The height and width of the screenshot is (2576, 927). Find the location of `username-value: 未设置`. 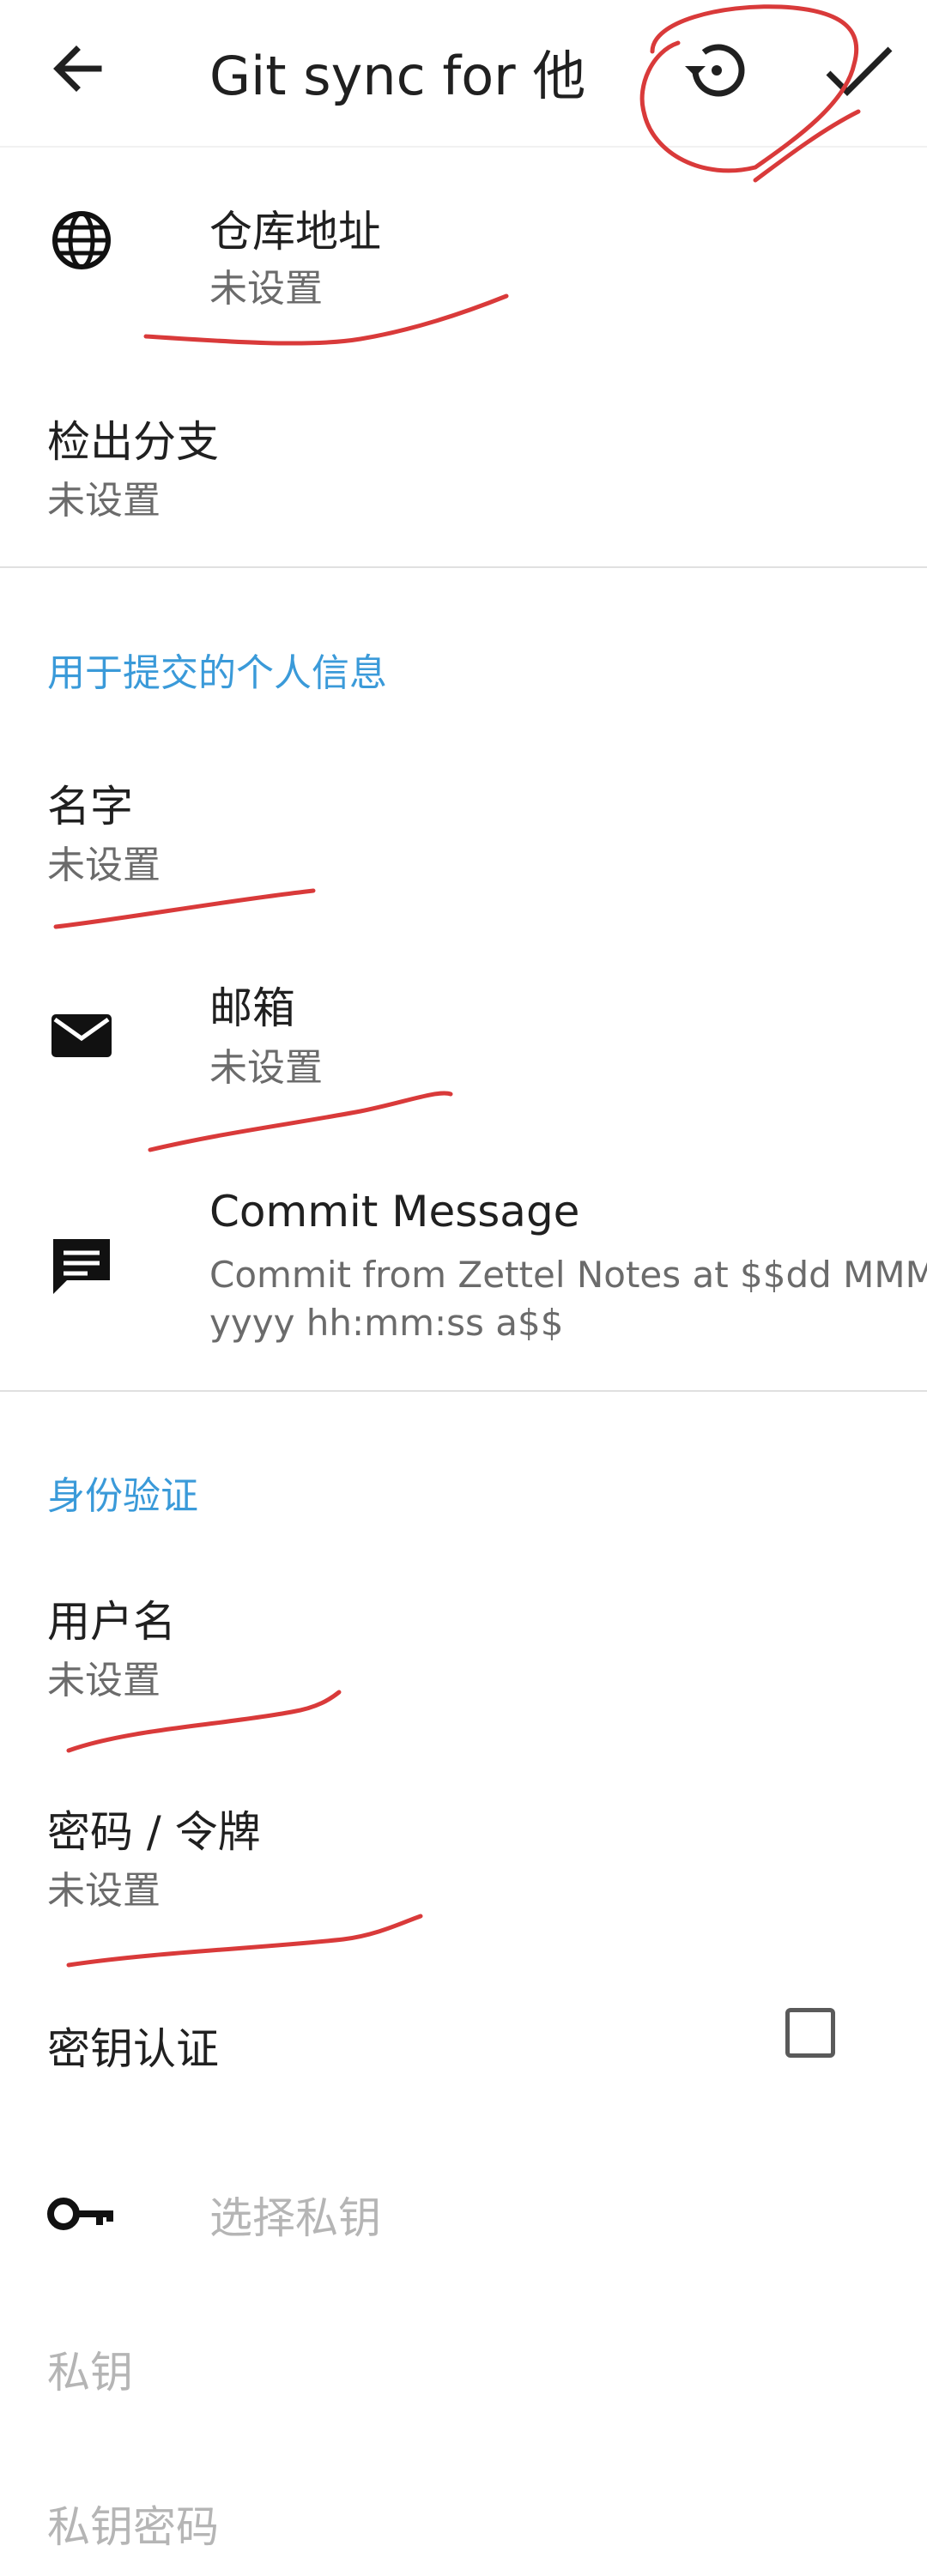

username-value: 未设置 is located at coordinates (104, 1680).